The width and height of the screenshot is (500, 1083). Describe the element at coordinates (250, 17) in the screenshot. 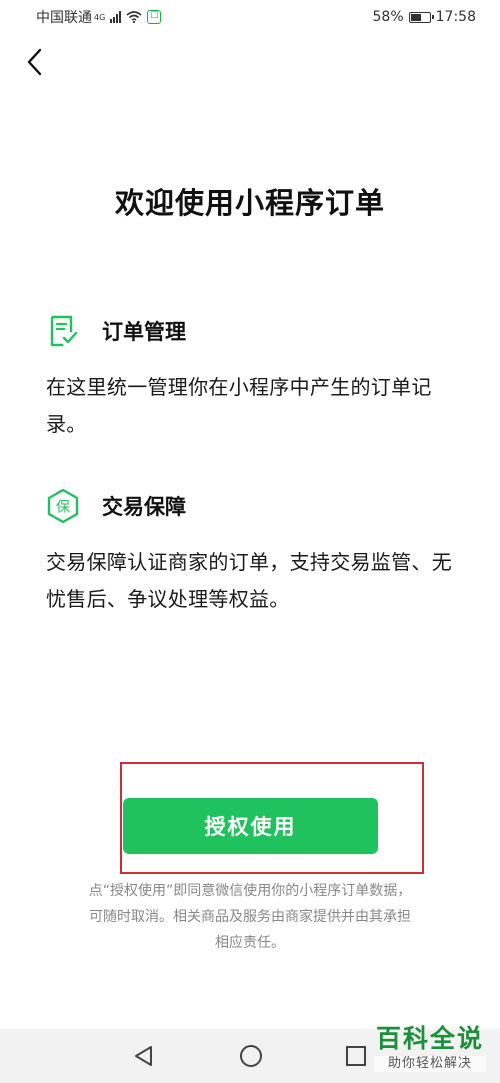

I see `status-bar: 中国联通 4G ☐ 58% 17:58` at that location.